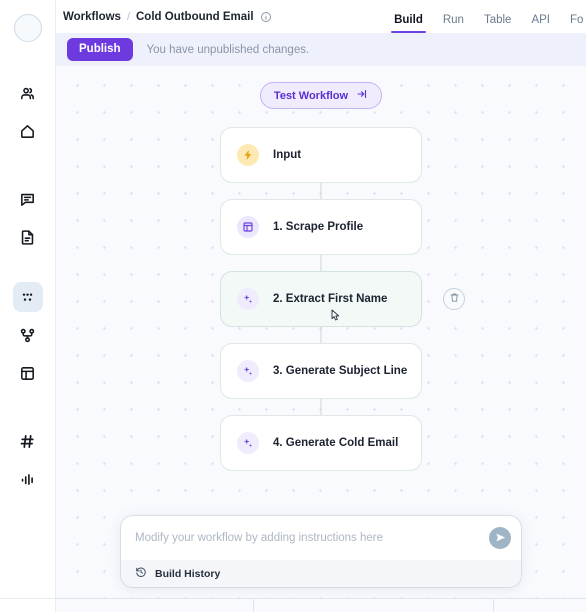  Describe the element at coordinates (330, 299) in the screenshot. I see `node-label: 2. Extract First Name` at that location.